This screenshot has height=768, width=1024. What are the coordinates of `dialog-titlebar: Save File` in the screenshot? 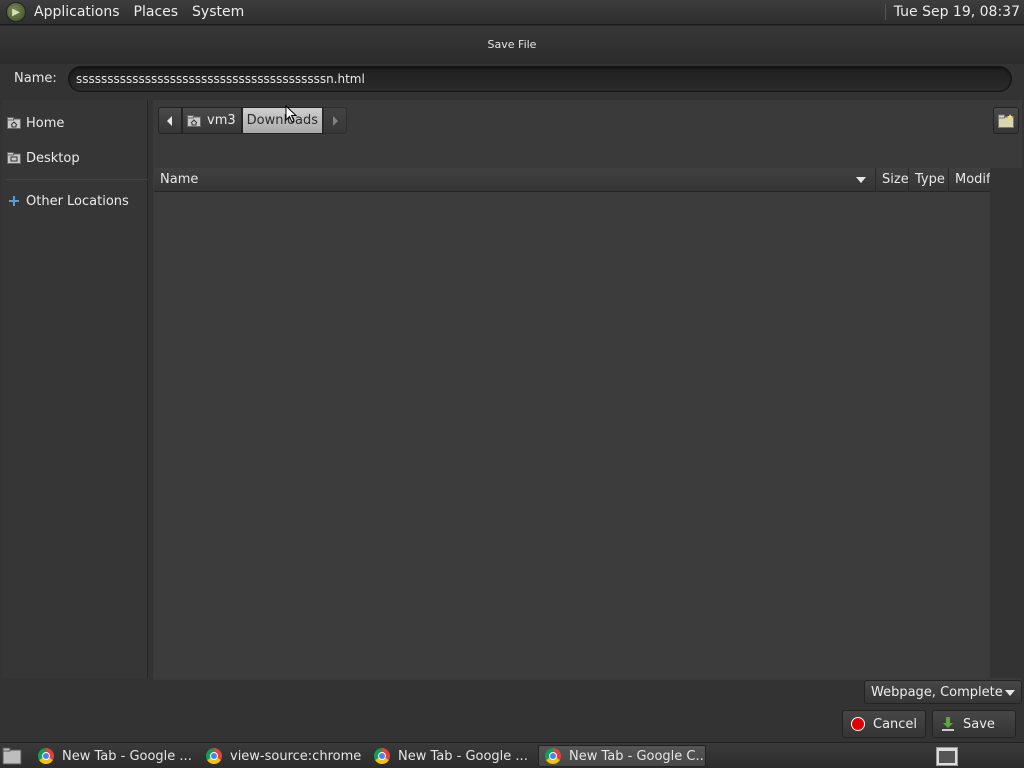 It's located at (512, 45).